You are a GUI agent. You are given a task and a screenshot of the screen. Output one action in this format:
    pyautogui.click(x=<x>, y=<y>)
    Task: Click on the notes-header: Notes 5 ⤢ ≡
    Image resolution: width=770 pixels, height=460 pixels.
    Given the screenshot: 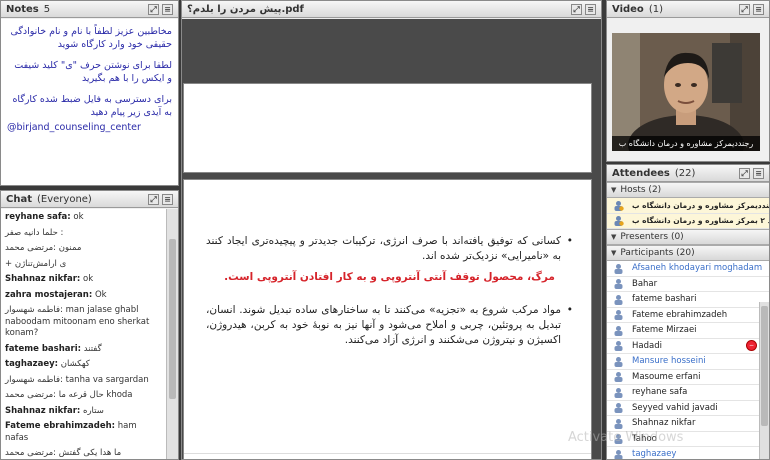 What is the action you would take?
    pyautogui.click(x=89, y=9)
    